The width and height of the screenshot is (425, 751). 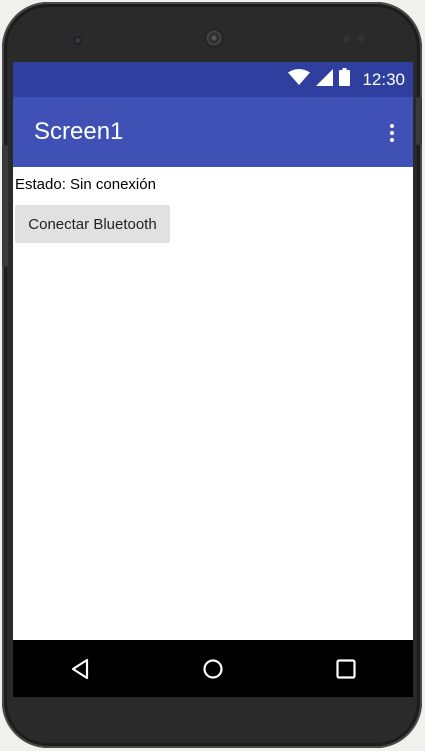 I want to click on recents-icon, so click(x=346, y=669).